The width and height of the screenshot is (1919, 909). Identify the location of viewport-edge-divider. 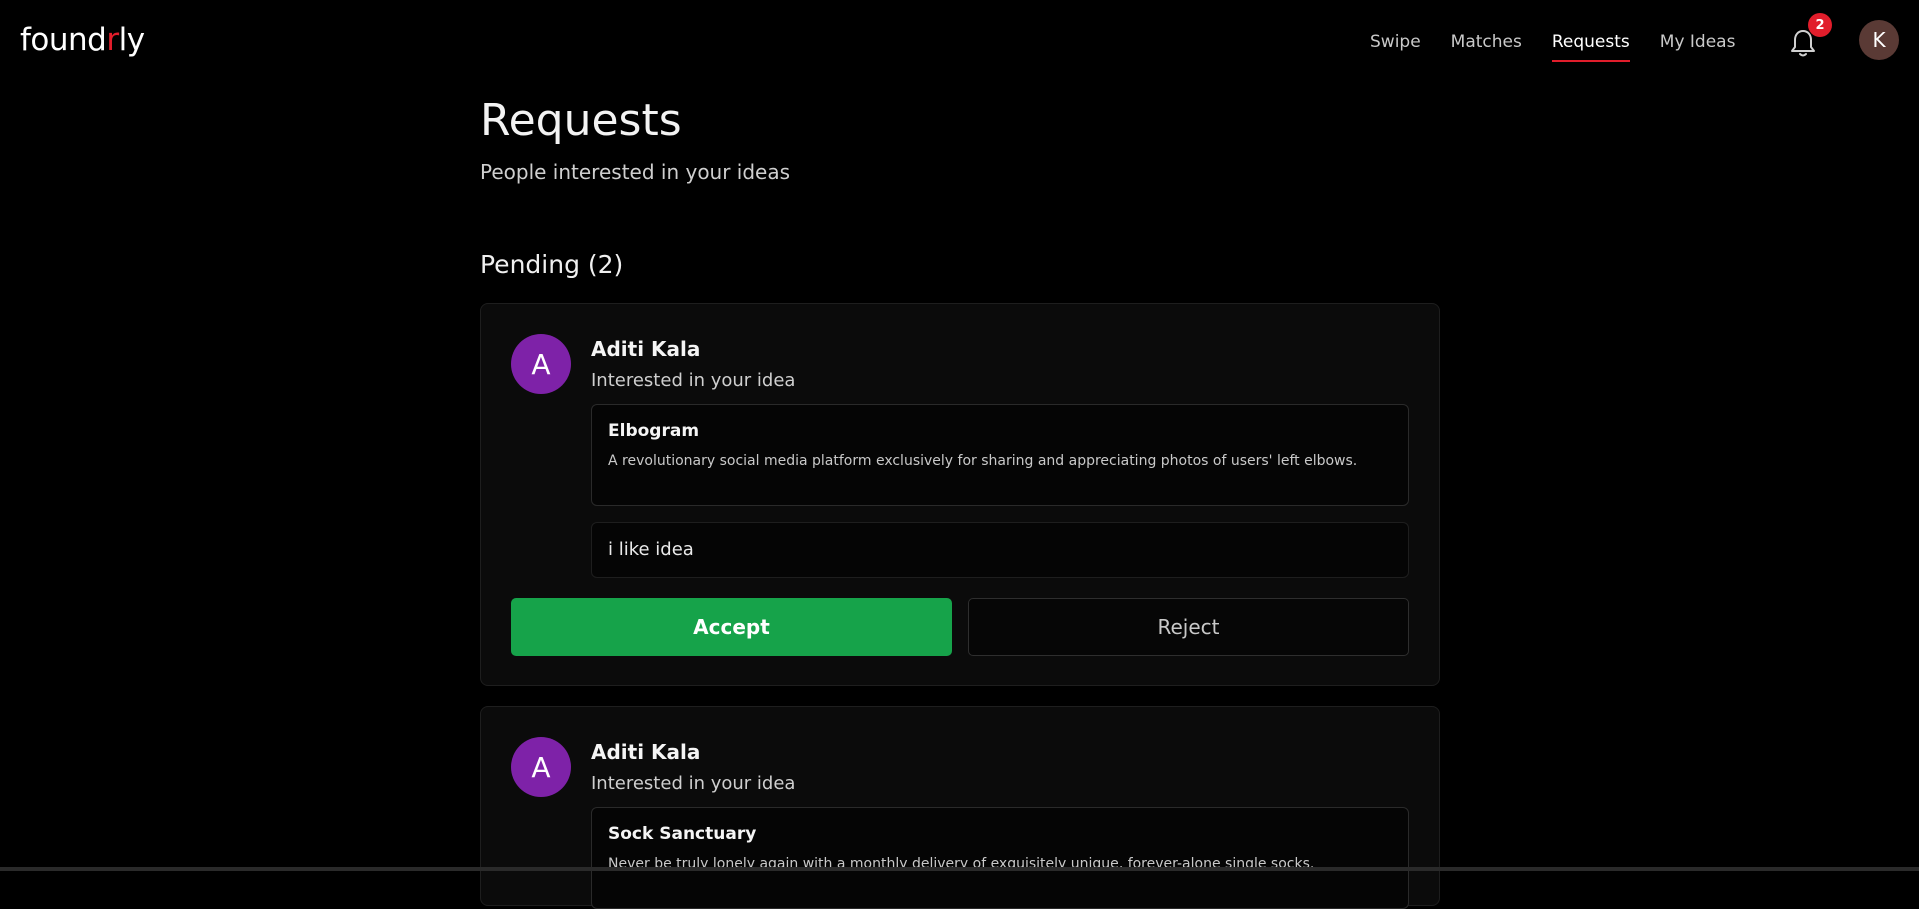
(959, 869).